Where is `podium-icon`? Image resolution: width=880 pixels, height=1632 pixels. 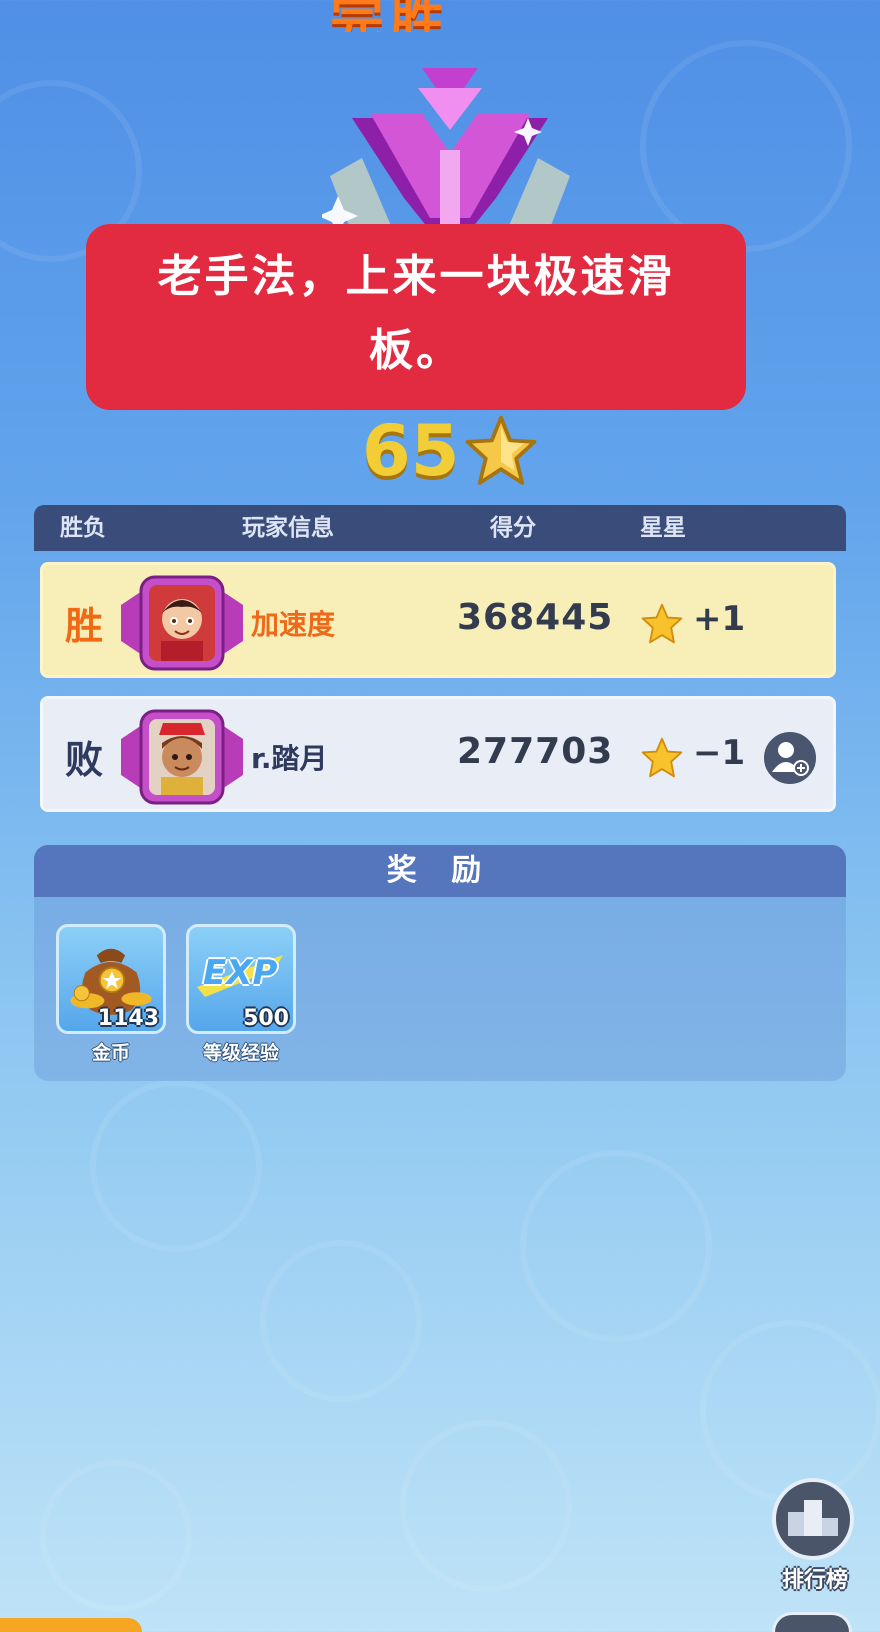 podium-icon is located at coordinates (813, 1518).